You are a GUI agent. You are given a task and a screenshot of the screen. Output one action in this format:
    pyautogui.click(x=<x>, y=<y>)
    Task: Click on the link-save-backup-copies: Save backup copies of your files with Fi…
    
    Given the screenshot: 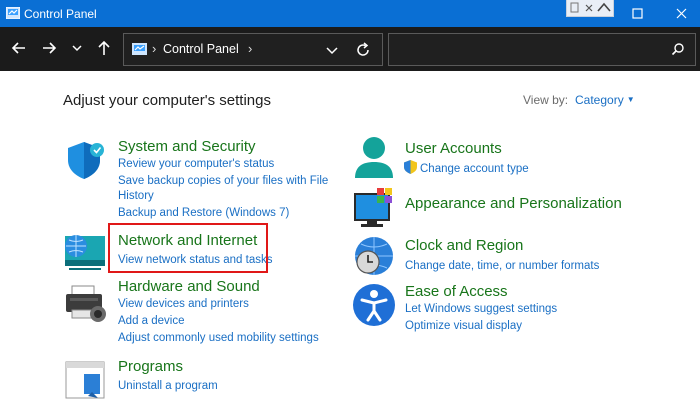 What is the action you would take?
    pyautogui.click(x=223, y=181)
    